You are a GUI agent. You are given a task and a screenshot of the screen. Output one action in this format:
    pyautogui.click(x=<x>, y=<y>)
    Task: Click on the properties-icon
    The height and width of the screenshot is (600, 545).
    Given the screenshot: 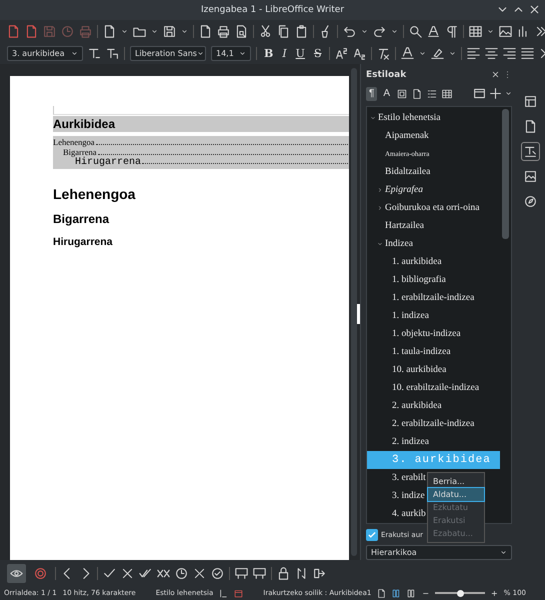 What is the action you would take?
    pyautogui.click(x=530, y=101)
    